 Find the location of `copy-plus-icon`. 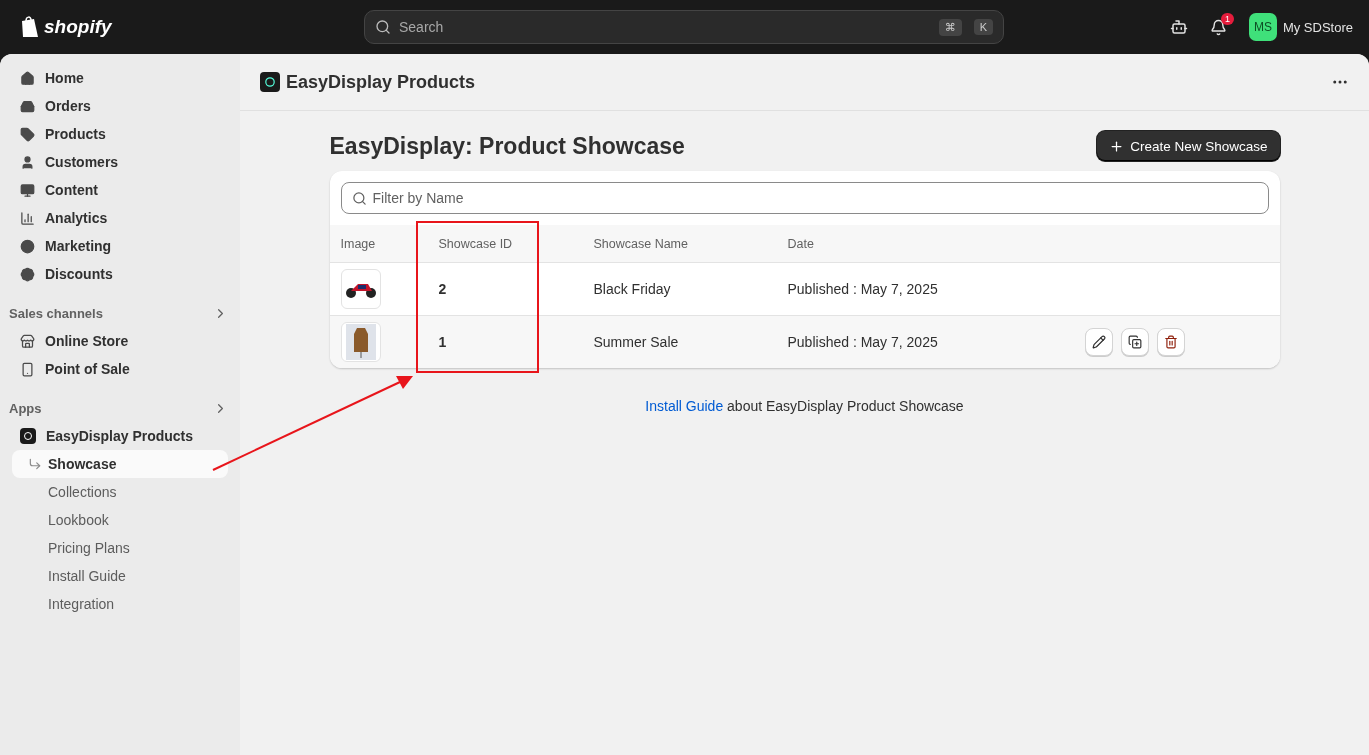

copy-plus-icon is located at coordinates (1134, 342).